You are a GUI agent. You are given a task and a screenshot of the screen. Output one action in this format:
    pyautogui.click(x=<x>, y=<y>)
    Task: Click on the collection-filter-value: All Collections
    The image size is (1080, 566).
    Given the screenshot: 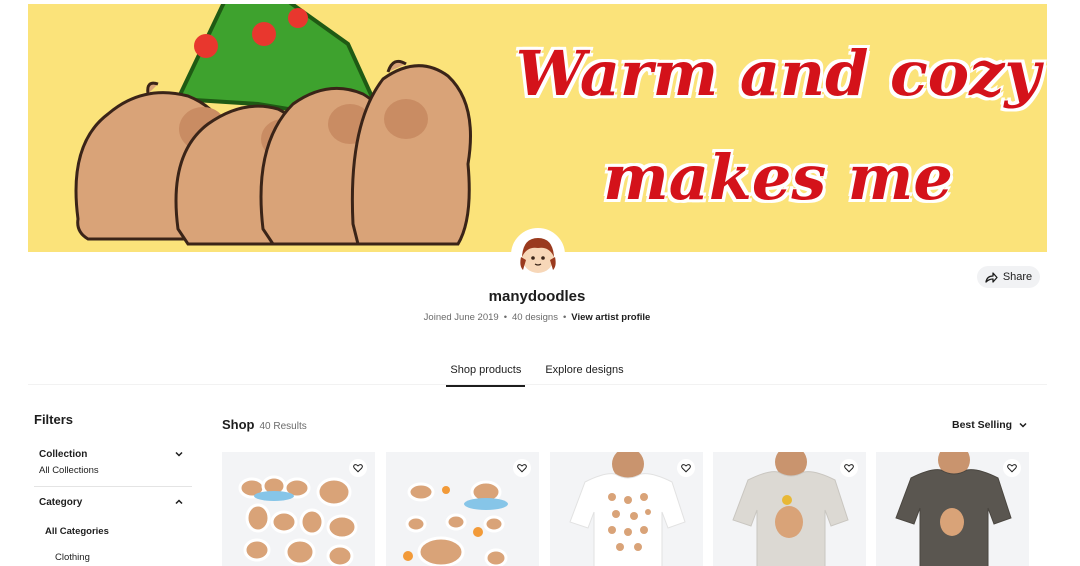 What is the action you would take?
    pyautogui.click(x=69, y=470)
    